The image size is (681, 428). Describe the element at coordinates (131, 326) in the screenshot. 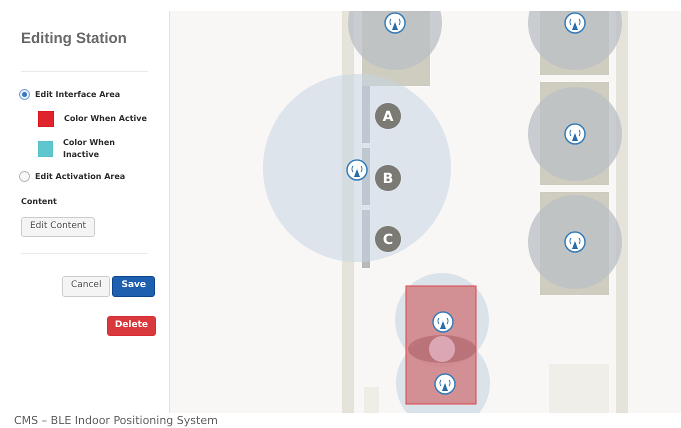

I see `delete-button: Delete` at that location.